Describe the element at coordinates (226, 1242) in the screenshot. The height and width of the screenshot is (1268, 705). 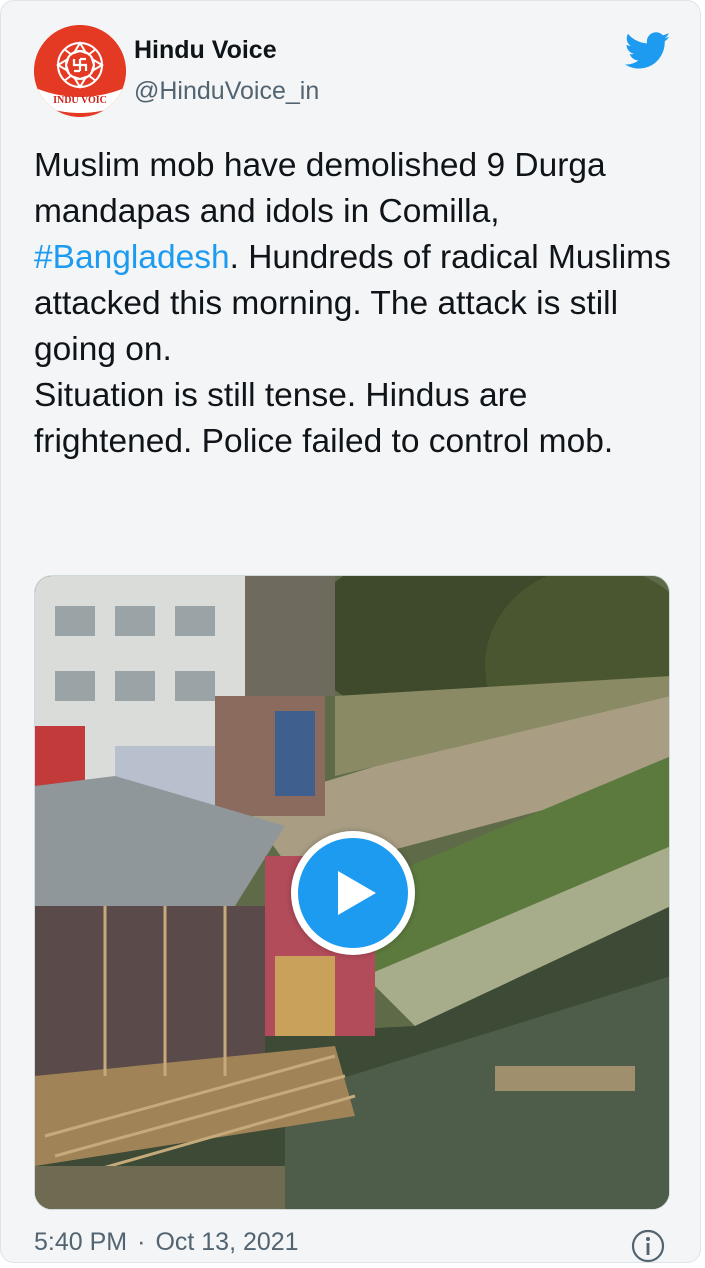
I see `tweet-date: Oct 13, 2021` at that location.